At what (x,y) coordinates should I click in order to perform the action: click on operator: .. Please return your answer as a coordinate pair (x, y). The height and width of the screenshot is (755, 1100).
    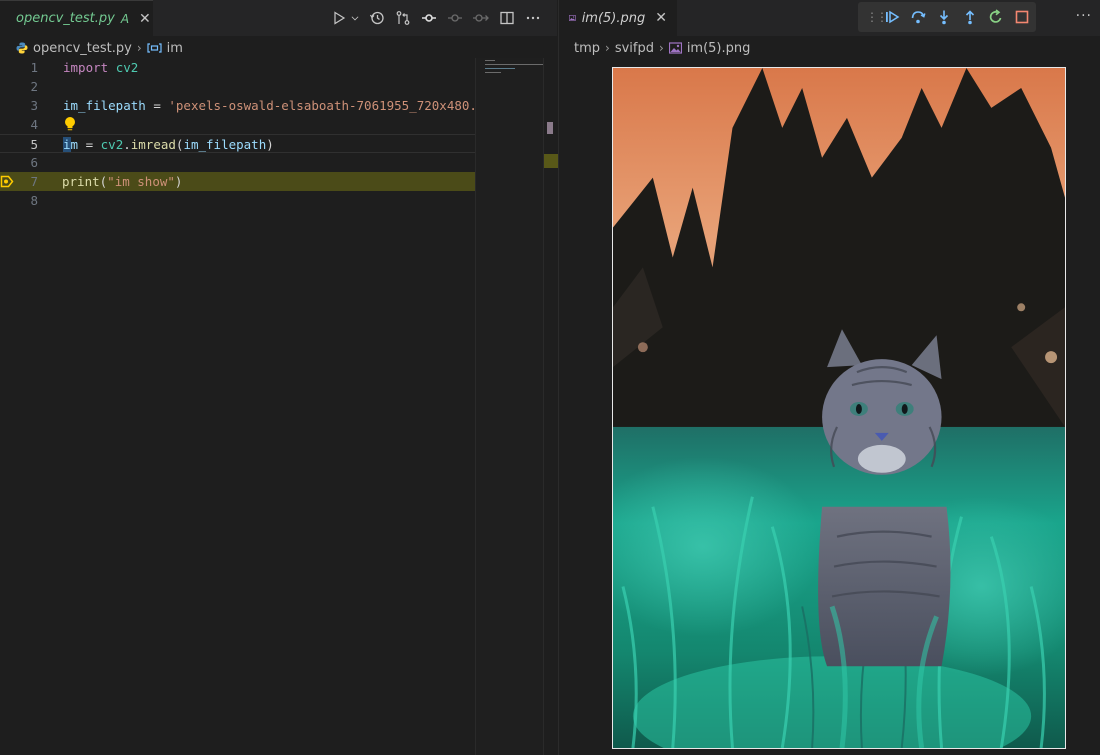
    Looking at the image, I should click on (127, 144).